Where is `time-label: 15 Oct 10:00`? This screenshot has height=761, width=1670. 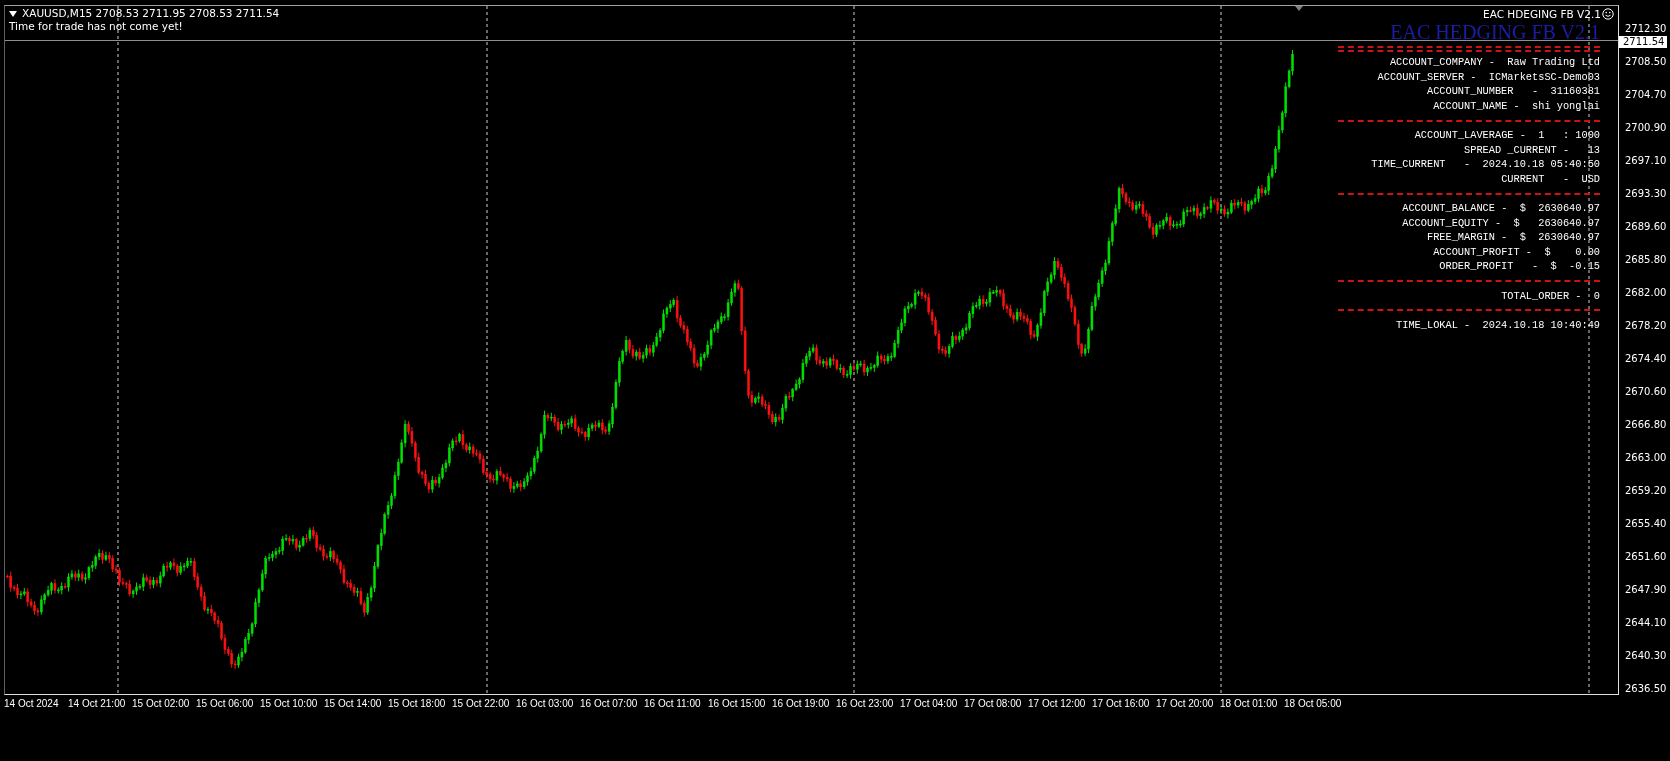
time-label: 15 Oct 10:00 is located at coordinates (289, 704).